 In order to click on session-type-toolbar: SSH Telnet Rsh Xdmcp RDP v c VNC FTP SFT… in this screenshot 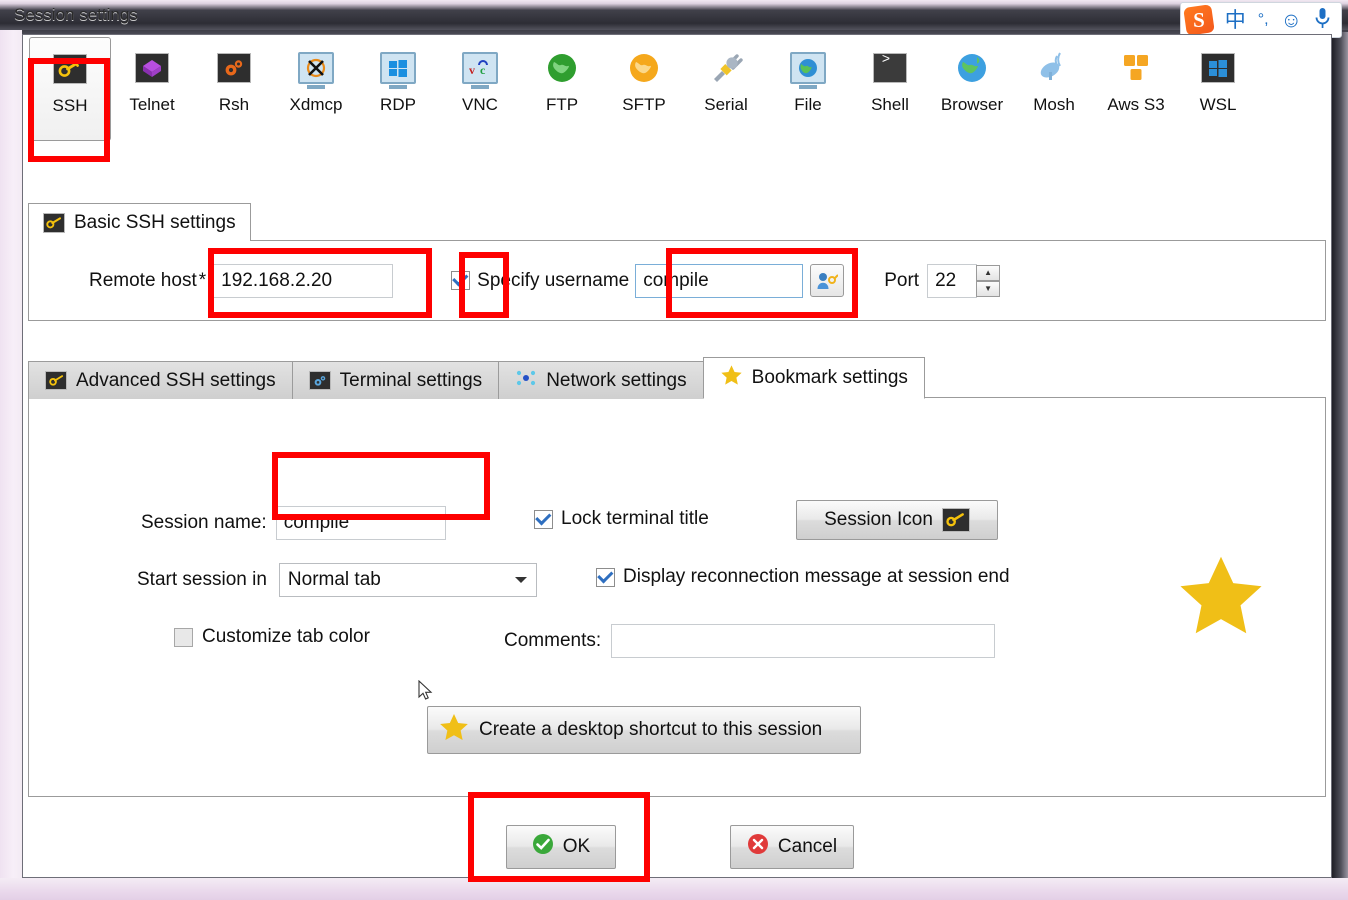, I will do `click(677, 97)`.